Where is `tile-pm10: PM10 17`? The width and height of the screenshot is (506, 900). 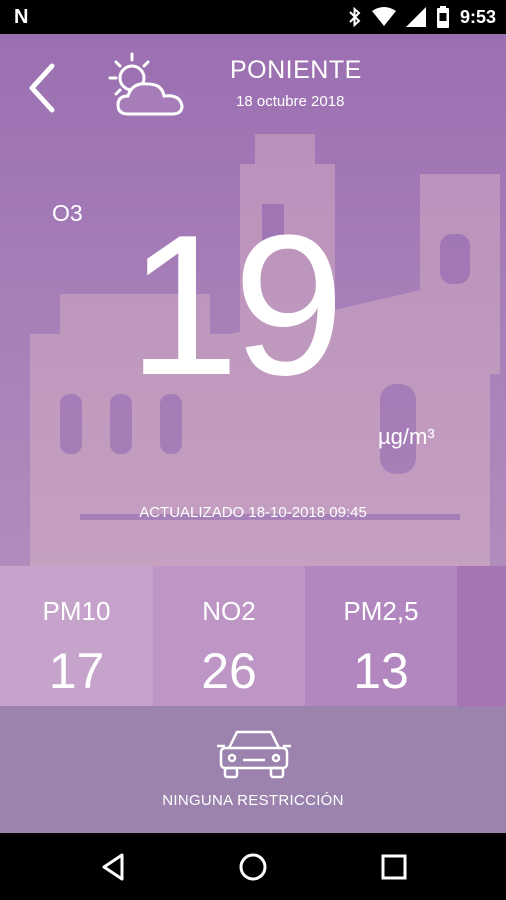
tile-pm10: PM10 17 is located at coordinates (76, 636).